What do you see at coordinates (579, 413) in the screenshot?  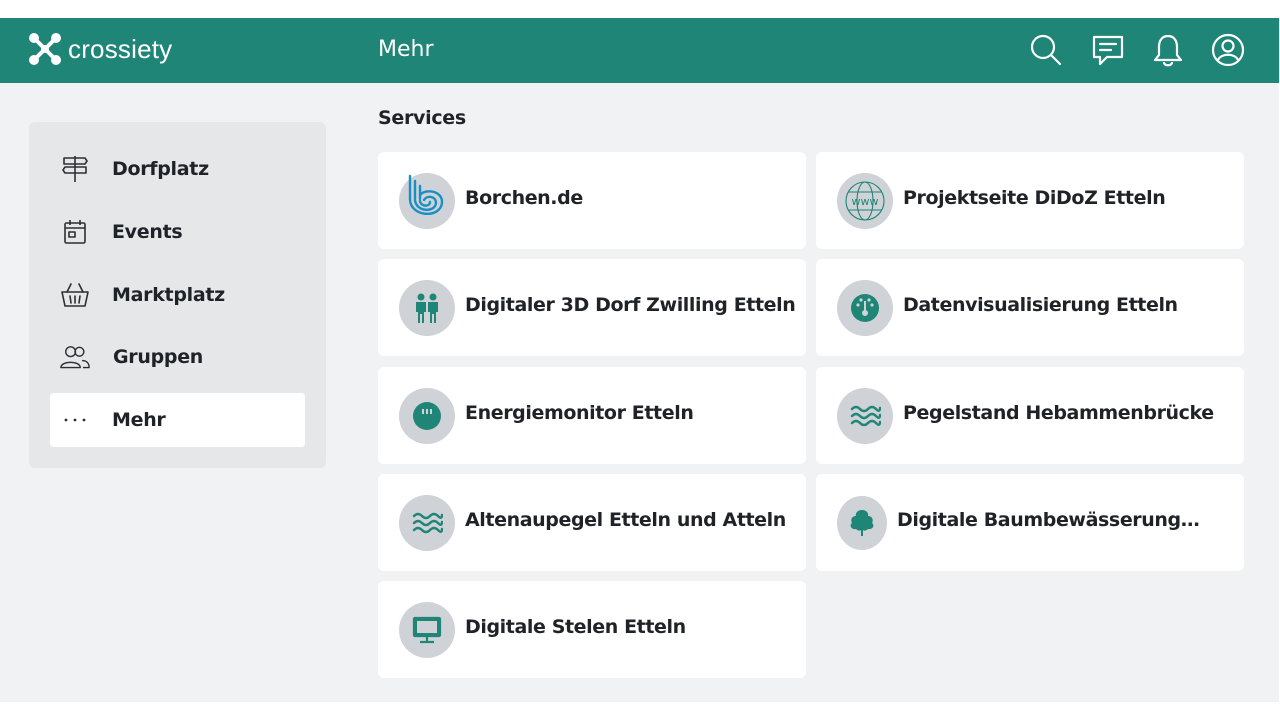 I see `service-label: Energiemonitor Etteln` at bounding box center [579, 413].